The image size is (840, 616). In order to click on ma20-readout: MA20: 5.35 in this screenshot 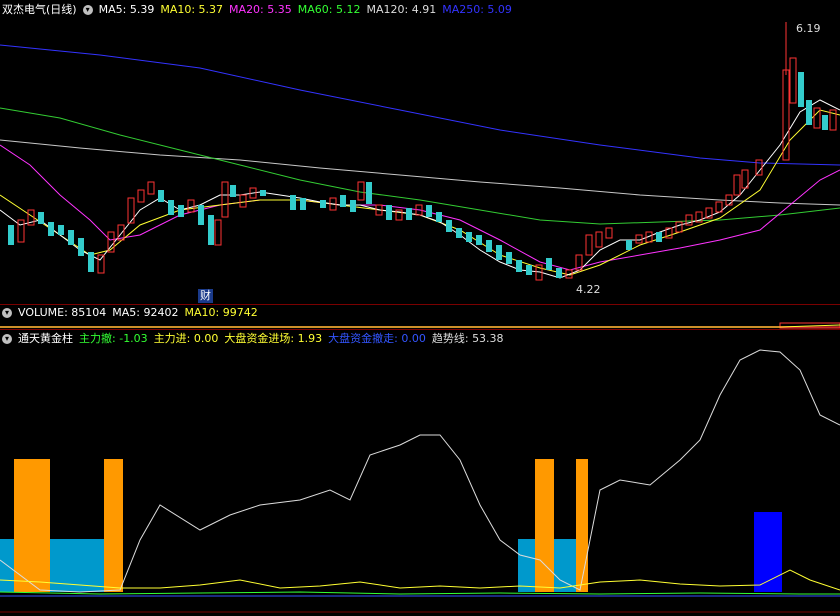, I will do `click(260, 9)`.